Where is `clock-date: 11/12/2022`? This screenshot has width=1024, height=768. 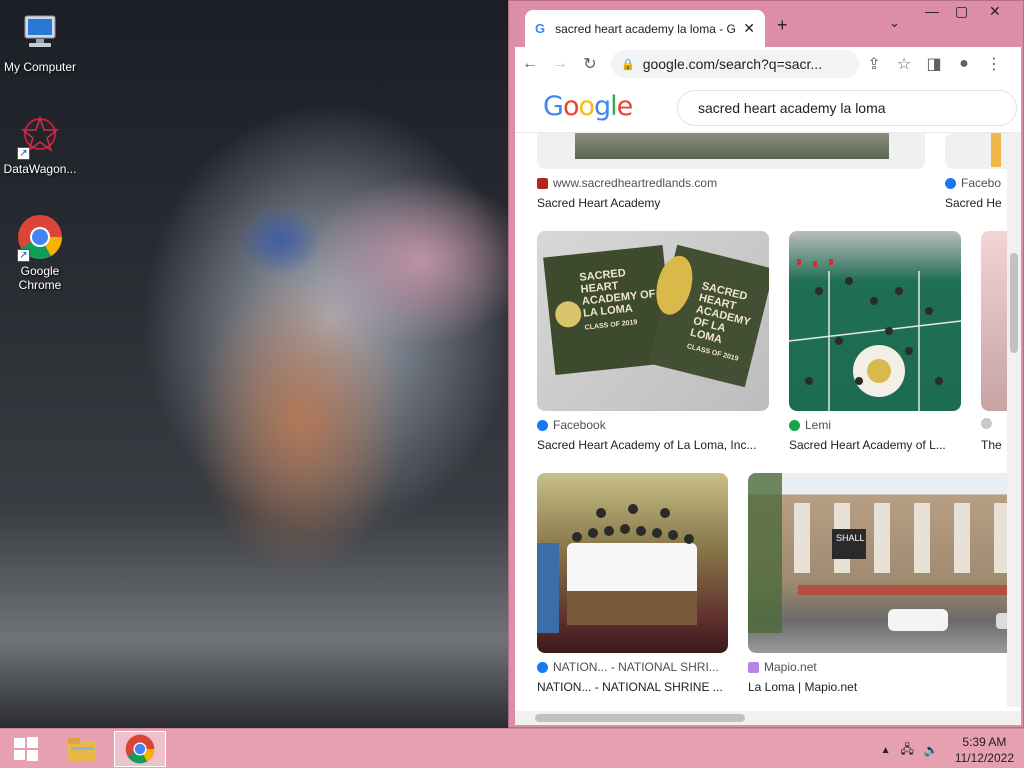 clock-date: 11/12/2022 is located at coordinates (984, 758).